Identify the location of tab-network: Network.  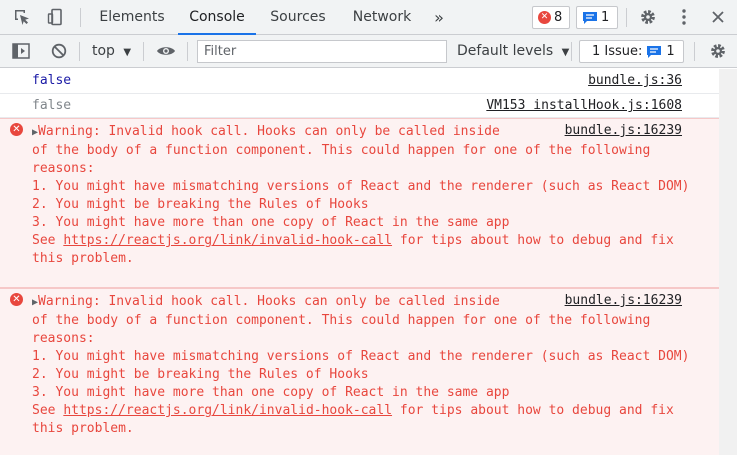
(382, 17).